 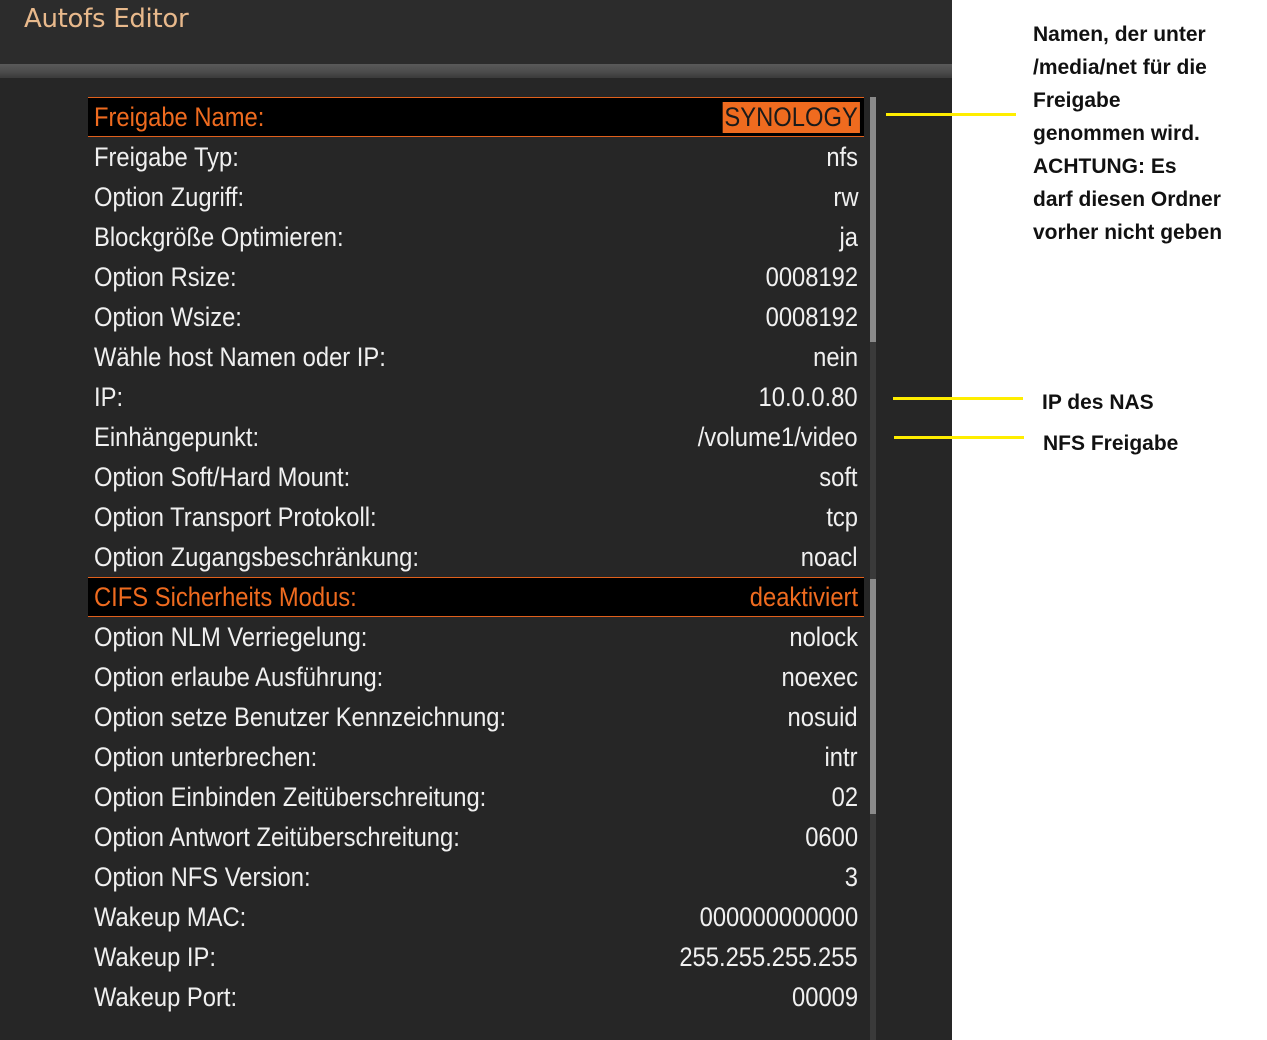 What do you see at coordinates (202, 876) in the screenshot?
I see `setting-label: Option NFS Version:` at bounding box center [202, 876].